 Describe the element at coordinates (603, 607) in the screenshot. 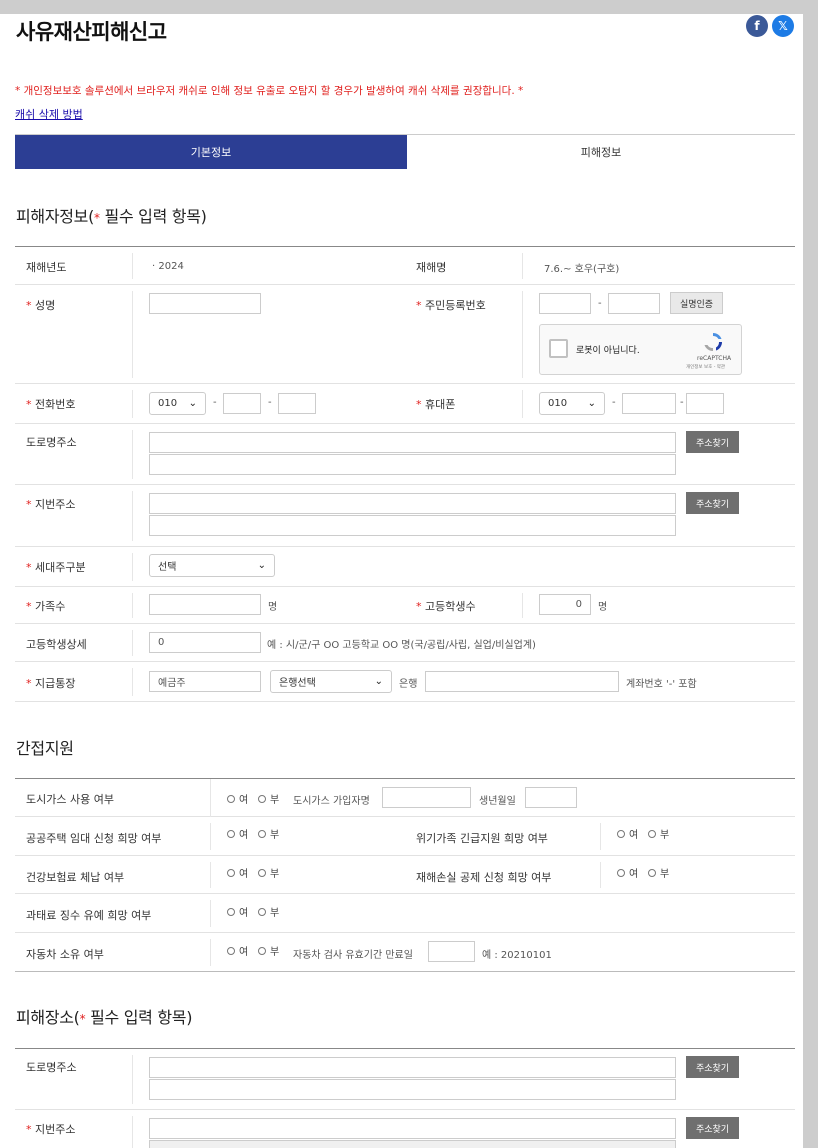

I see `hs-count-unit: 명` at that location.